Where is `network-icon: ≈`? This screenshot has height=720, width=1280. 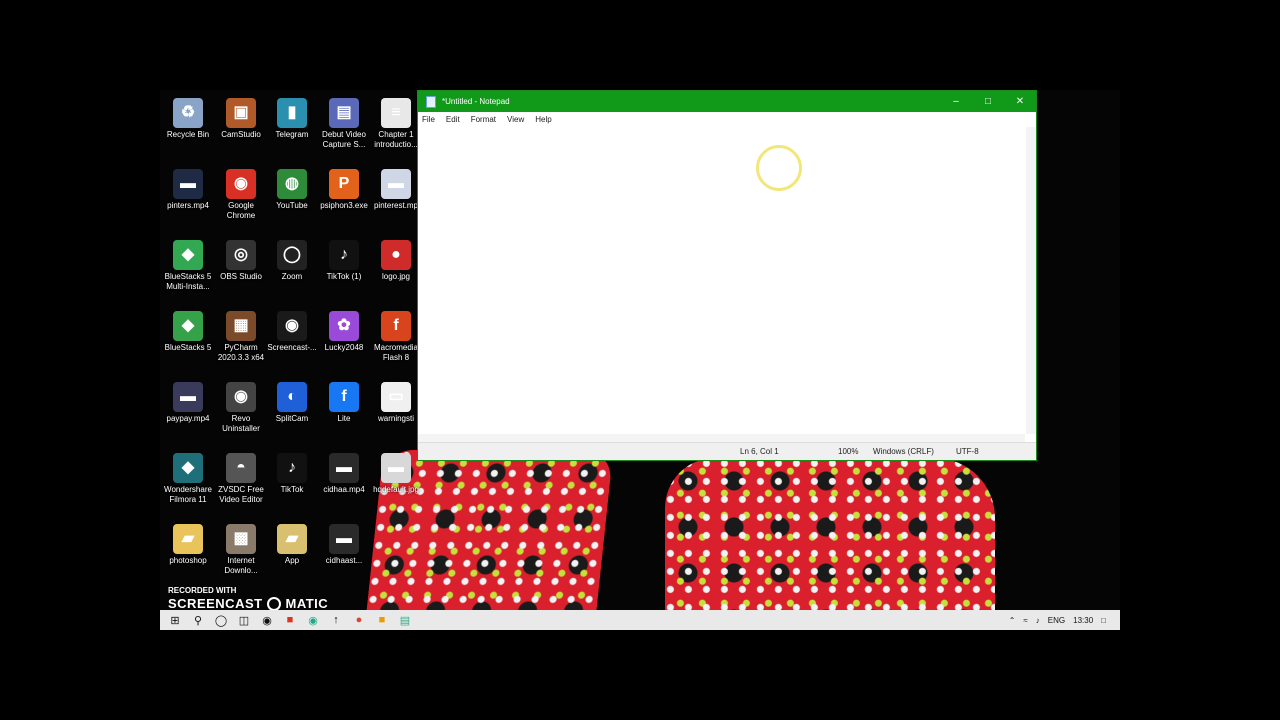
network-icon: ≈ is located at coordinates (1025, 620).